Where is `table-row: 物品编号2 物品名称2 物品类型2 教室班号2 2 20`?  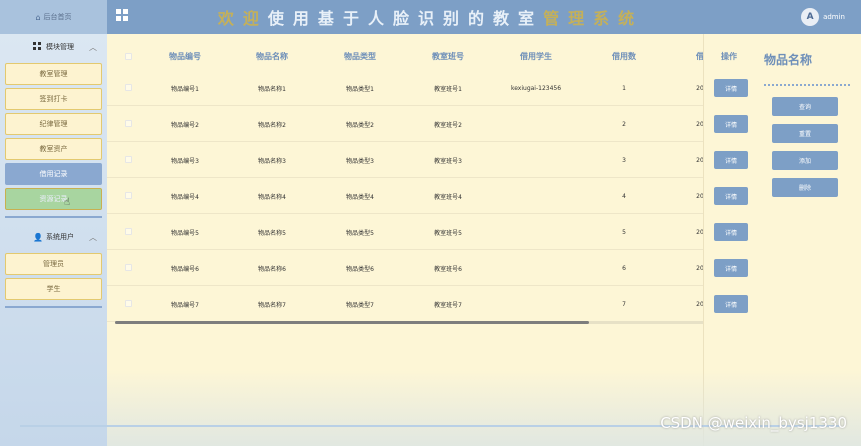
table-row: 物品编号2 物品名称2 物品类型2 教室班号2 2 20 is located at coordinates (405, 124).